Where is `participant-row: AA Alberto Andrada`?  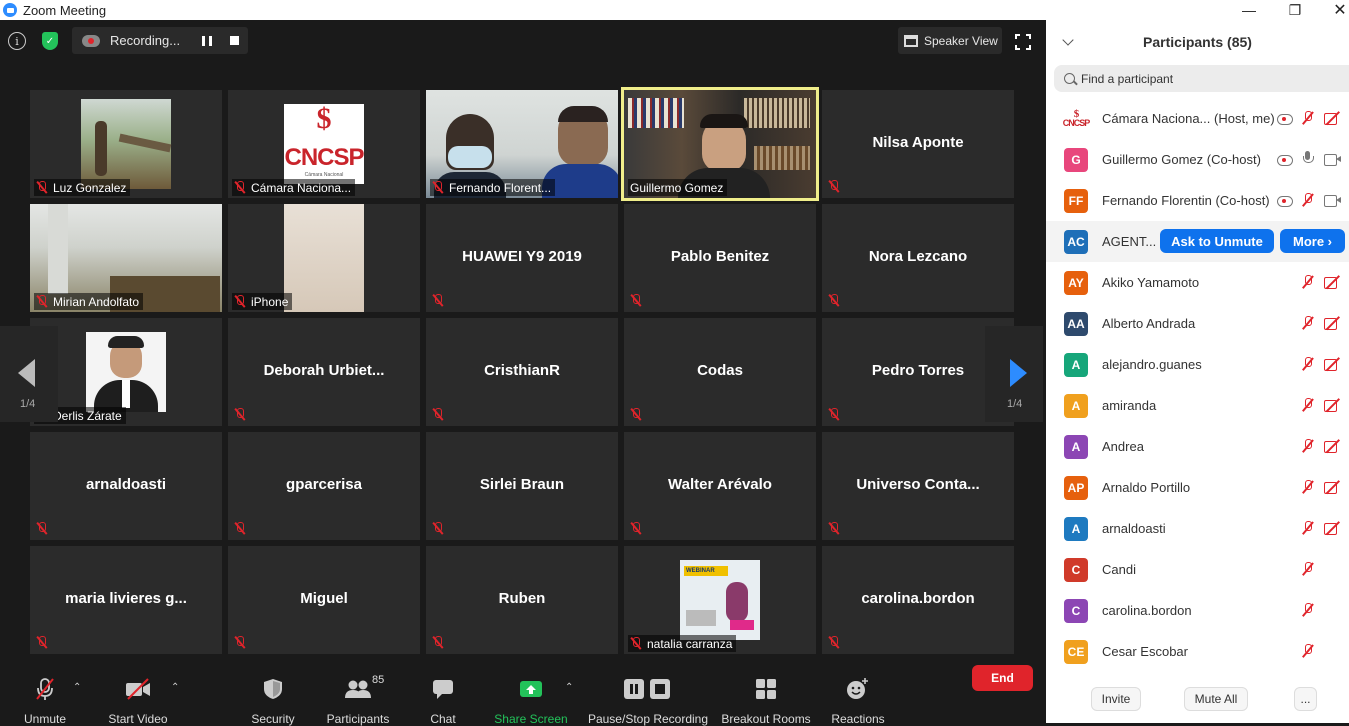
participant-row: AA Alberto Andrada is located at coordinates (1197, 323).